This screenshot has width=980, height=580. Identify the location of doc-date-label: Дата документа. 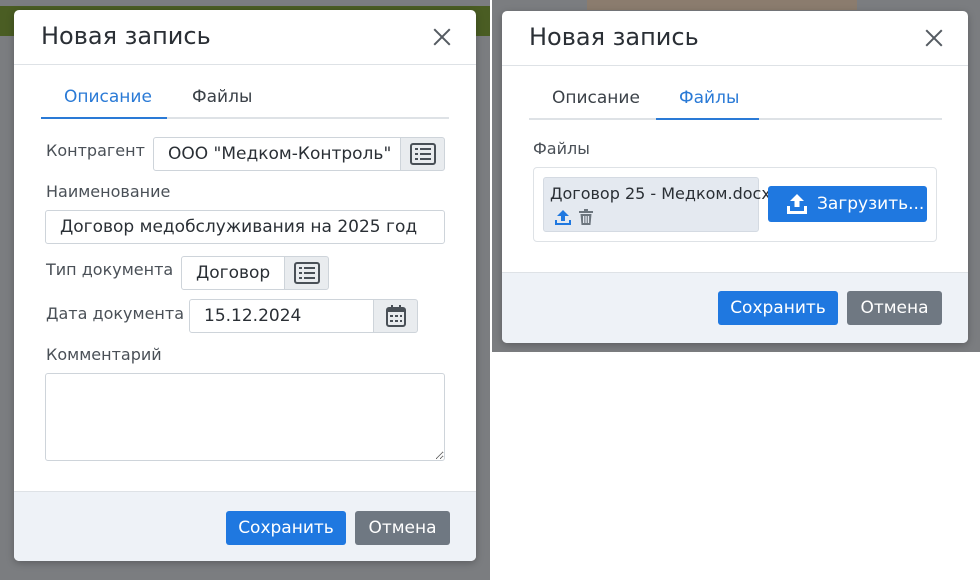
(115, 313).